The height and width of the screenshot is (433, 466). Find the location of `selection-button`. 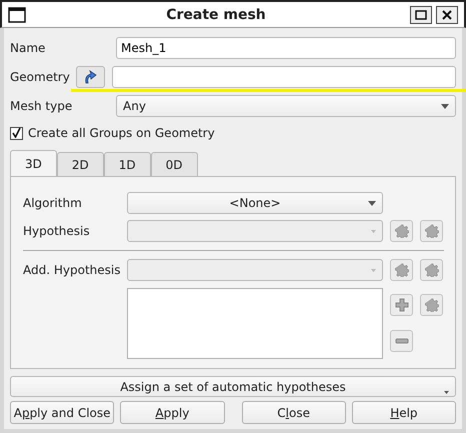

selection-button is located at coordinates (90, 77).